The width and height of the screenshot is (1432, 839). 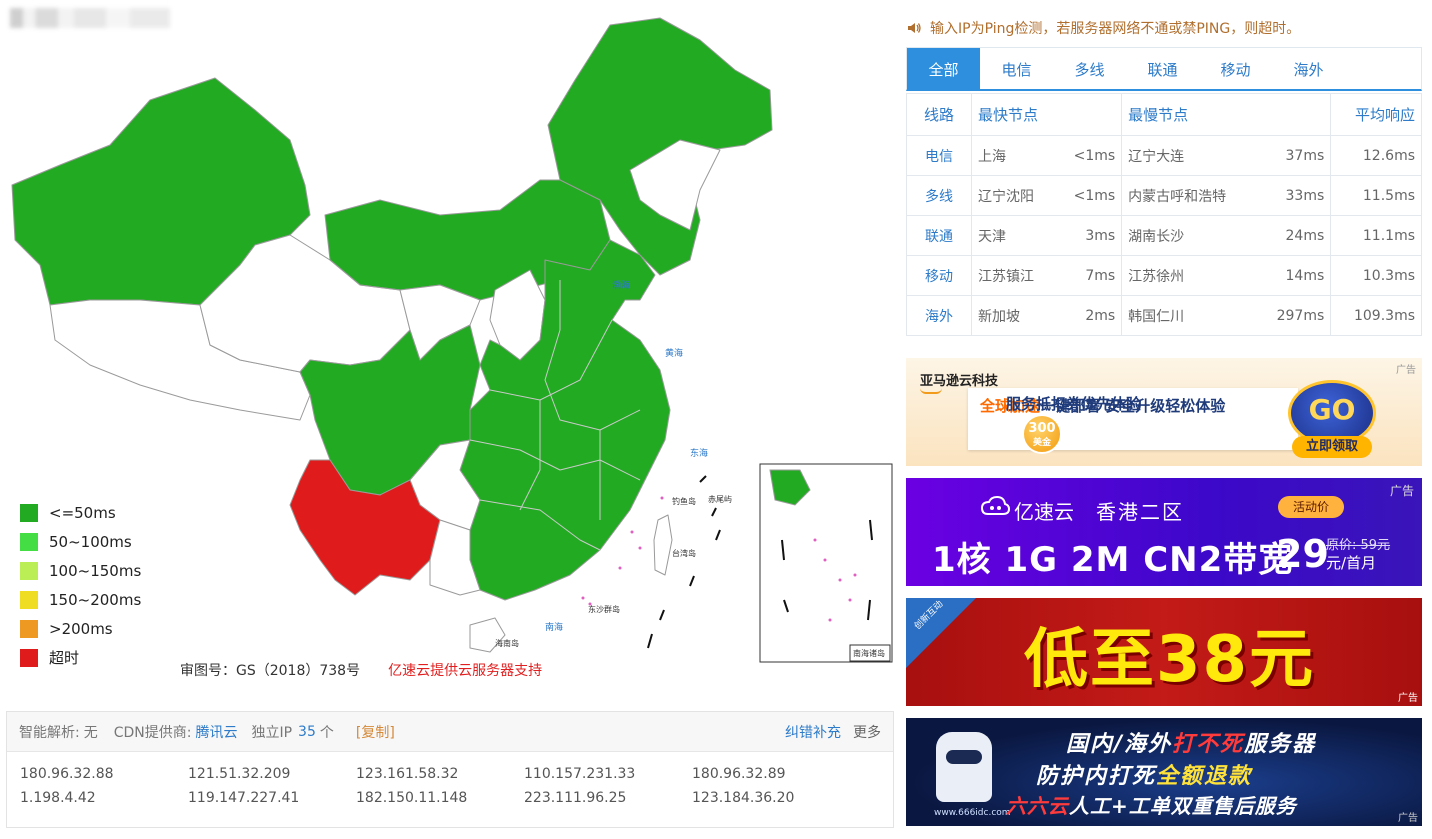 What do you see at coordinates (1089, 235) in the screenshot?
I see `cell-fast-ms: 3ms` at bounding box center [1089, 235].